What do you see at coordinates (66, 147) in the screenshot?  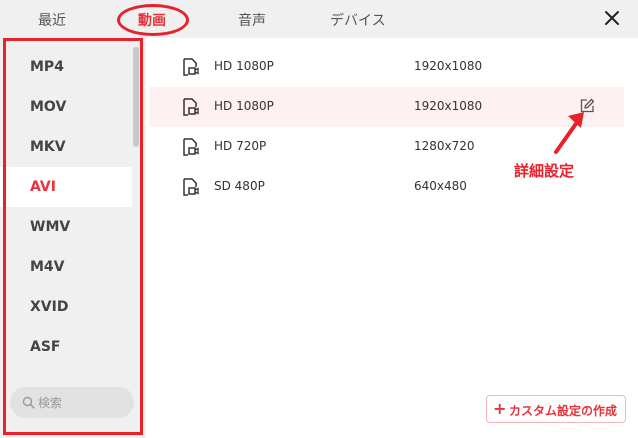 I see `sidebar-item-mkv: MKV` at bounding box center [66, 147].